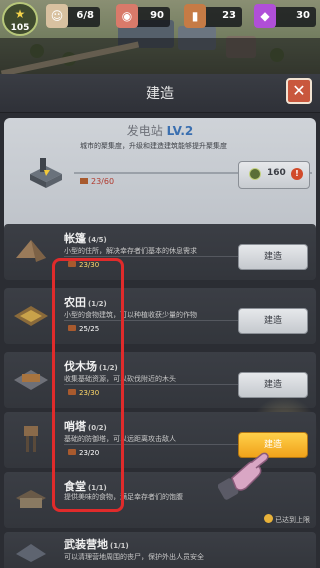 The image size is (320, 568). Describe the element at coordinates (20, 14) in the screenshot. I see `star-icon: ★` at that location.